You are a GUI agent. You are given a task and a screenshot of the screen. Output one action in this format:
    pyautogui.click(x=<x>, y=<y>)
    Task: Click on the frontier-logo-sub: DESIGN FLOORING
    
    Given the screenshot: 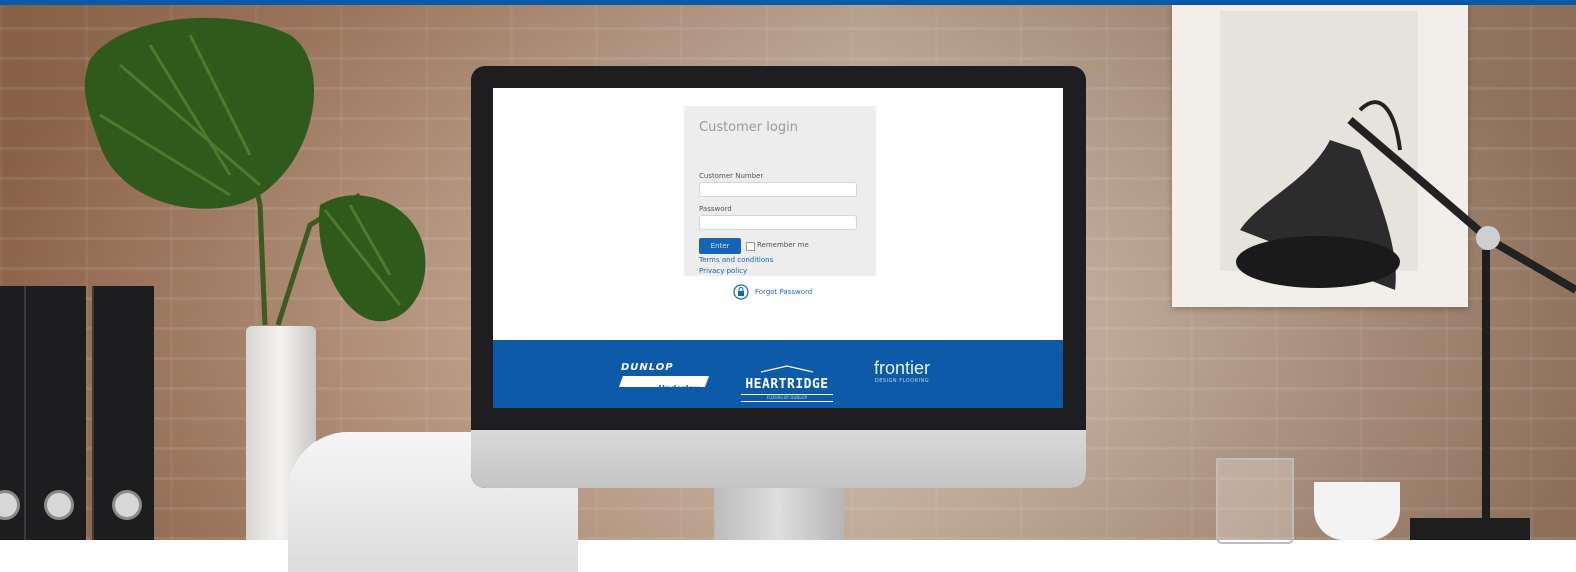 What is the action you would take?
    pyautogui.click(x=902, y=381)
    